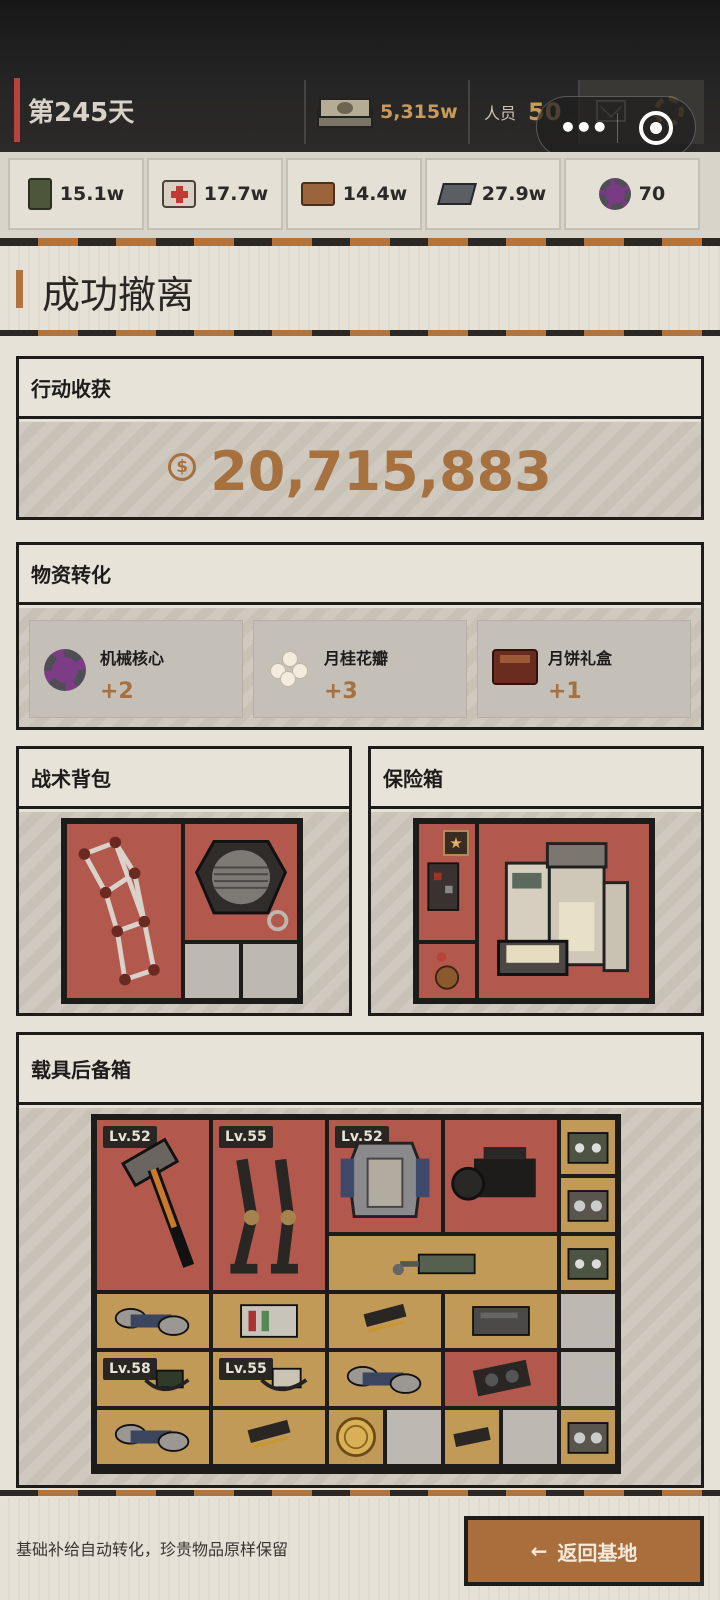 The image size is (720, 1600). I want to click on item-slot: Lv.58, so click(153, 1379).